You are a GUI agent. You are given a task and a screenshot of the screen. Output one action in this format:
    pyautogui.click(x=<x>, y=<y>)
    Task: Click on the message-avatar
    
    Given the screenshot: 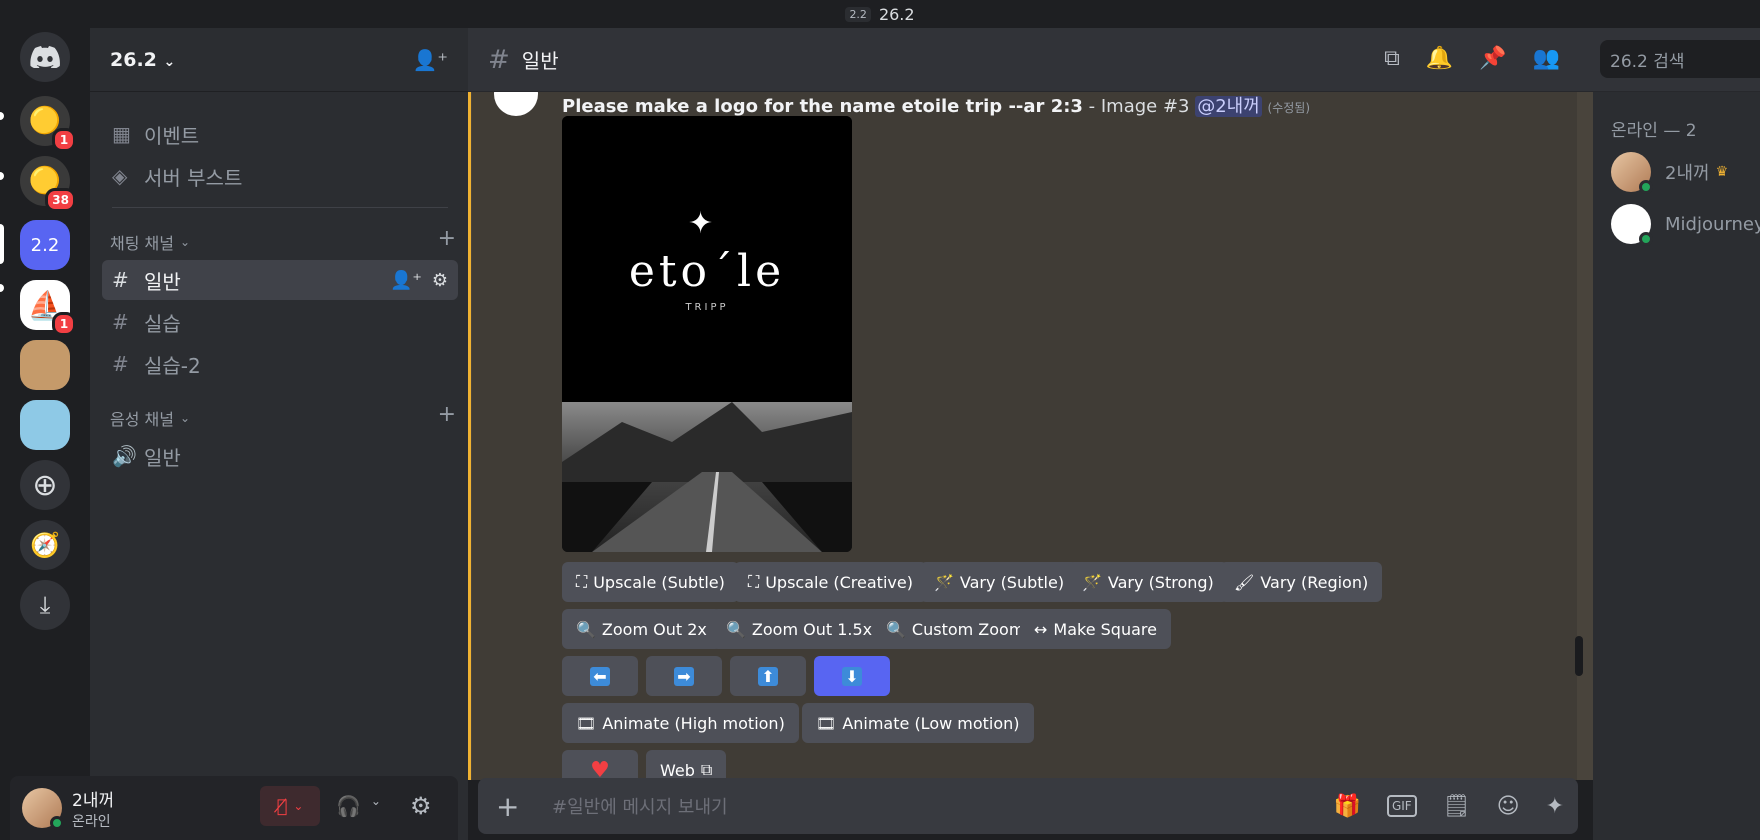 What is the action you would take?
    pyautogui.click(x=516, y=104)
    